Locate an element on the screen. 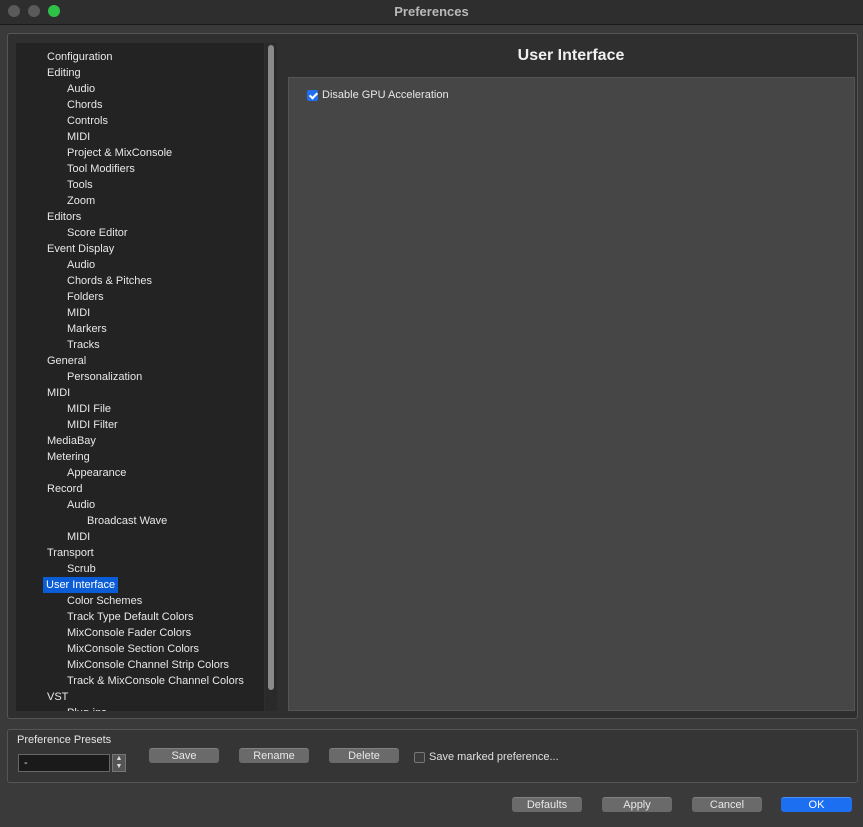 The image size is (863, 827). tree-item: Track & MixConsole Channel Colors is located at coordinates (155, 681).